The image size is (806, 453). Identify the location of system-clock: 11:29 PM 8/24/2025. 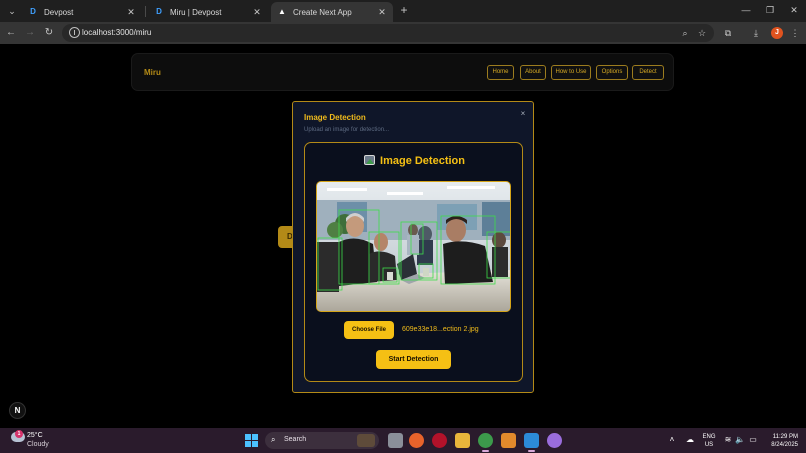
(780, 441).